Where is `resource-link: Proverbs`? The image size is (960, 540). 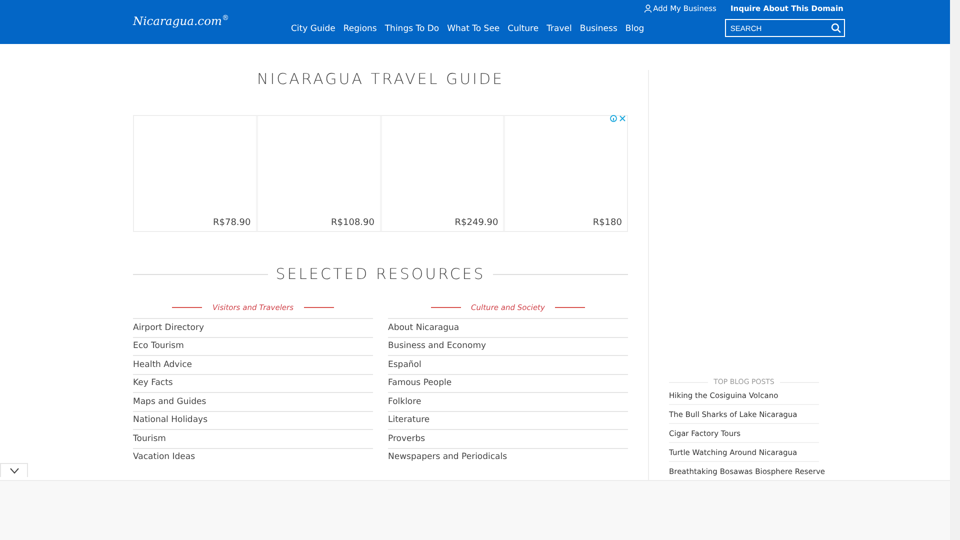
resource-link: Proverbs is located at coordinates (407, 439).